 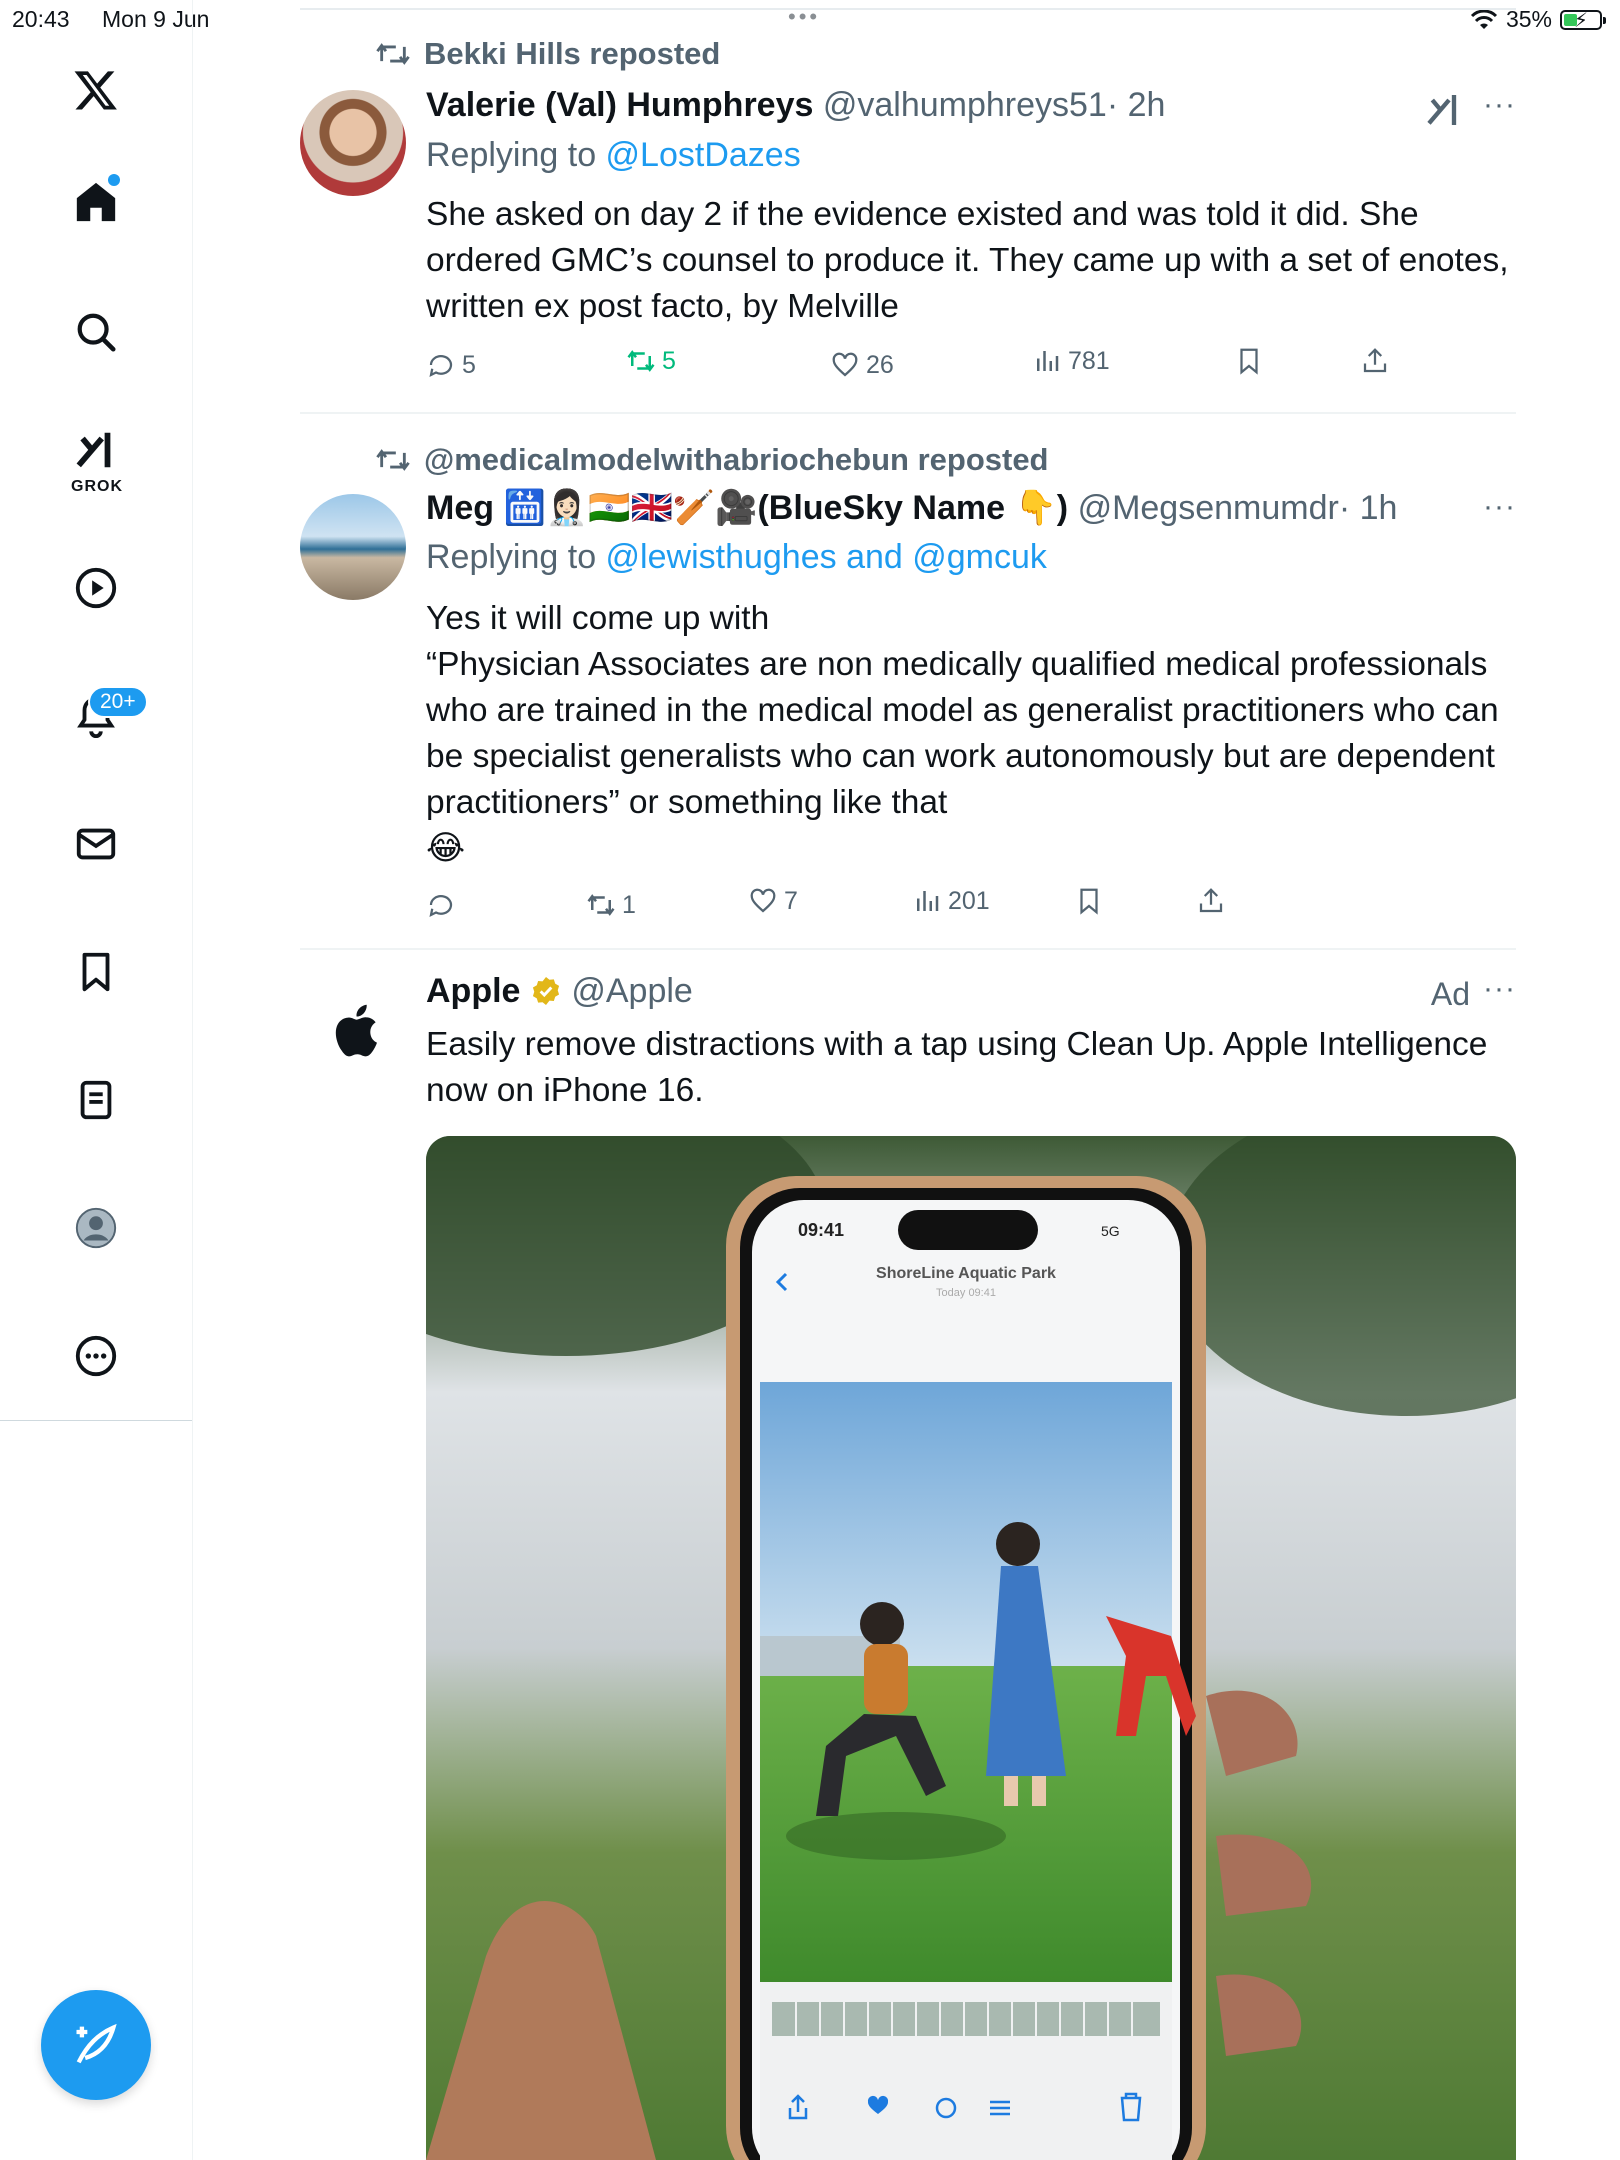 What do you see at coordinates (1450, 994) in the screenshot?
I see `ad-label: Ad` at bounding box center [1450, 994].